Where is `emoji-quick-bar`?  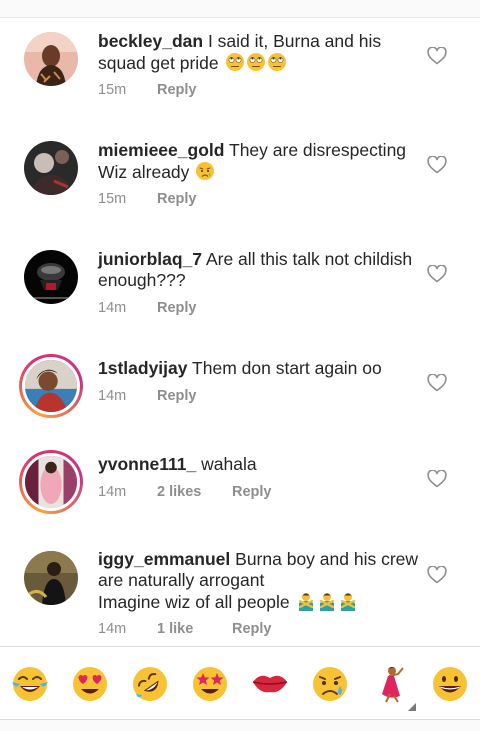 emoji-quick-bar is located at coordinates (240, 682).